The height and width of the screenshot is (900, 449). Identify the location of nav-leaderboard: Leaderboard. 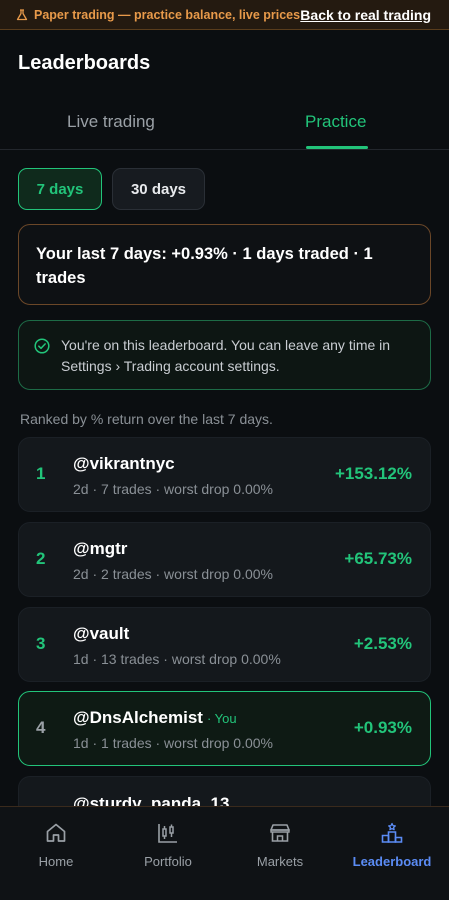
(392, 853).